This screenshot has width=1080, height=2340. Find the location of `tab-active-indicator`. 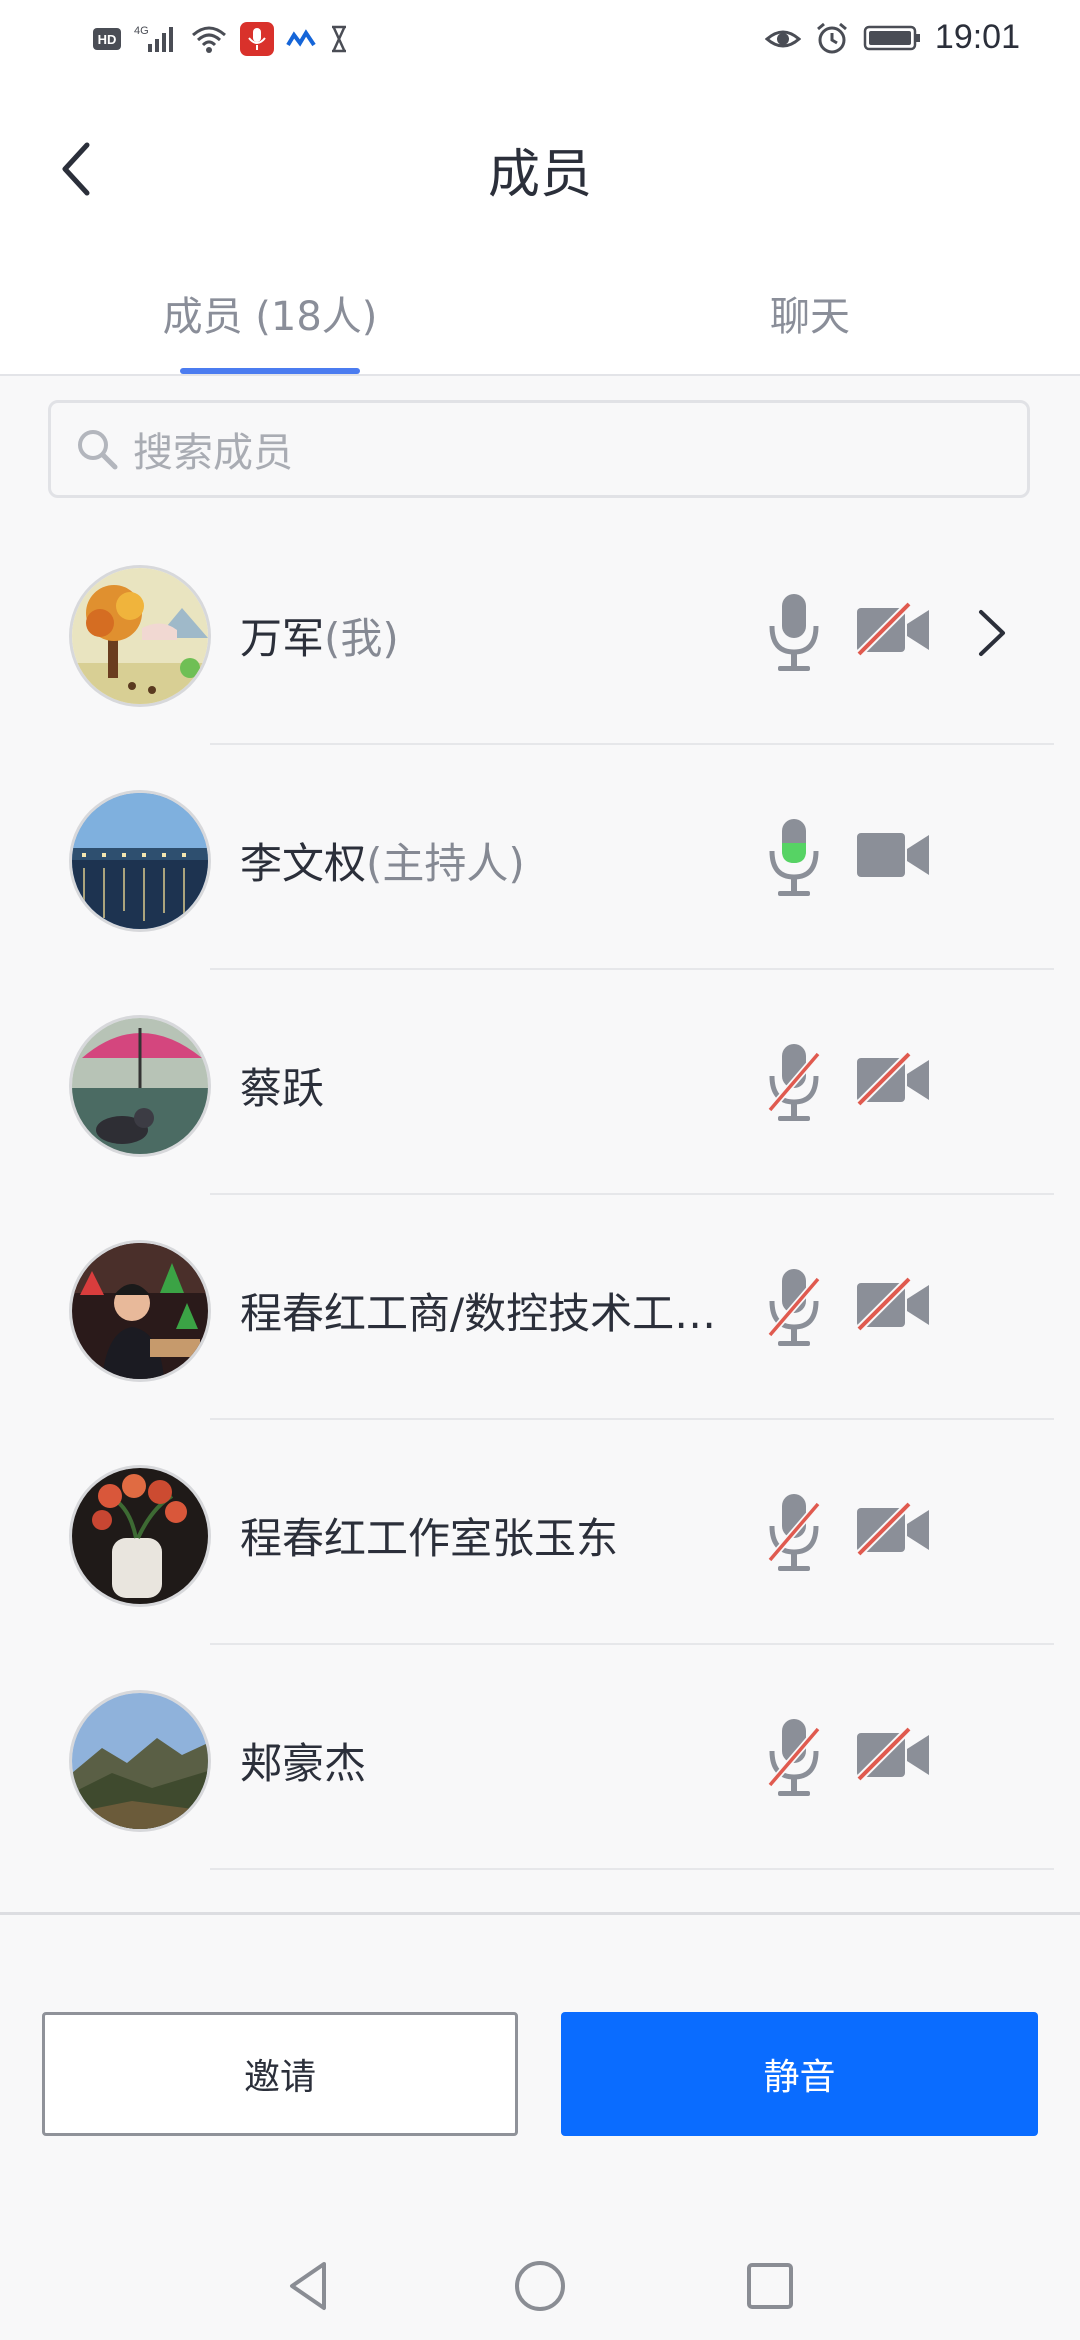

tab-active-indicator is located at coordinates (270, 371).